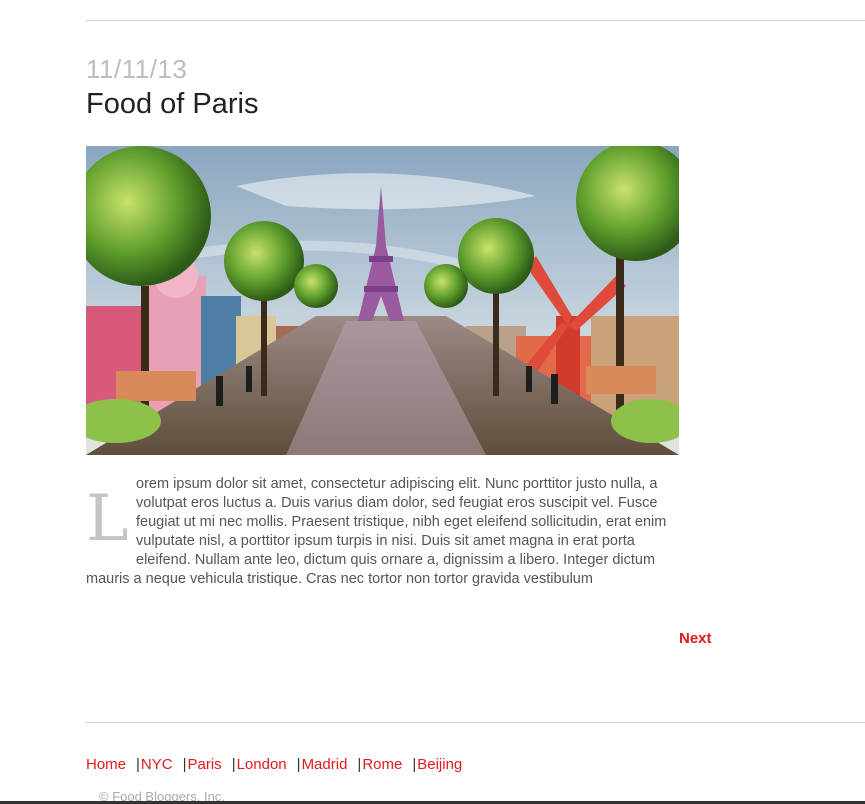 The width and height of the screenshot is (865, 804). What do you see at coordinates (205, 764) in the screenshot?
I see `footer-link-paris: Paris` at bounding box center [205, 764].